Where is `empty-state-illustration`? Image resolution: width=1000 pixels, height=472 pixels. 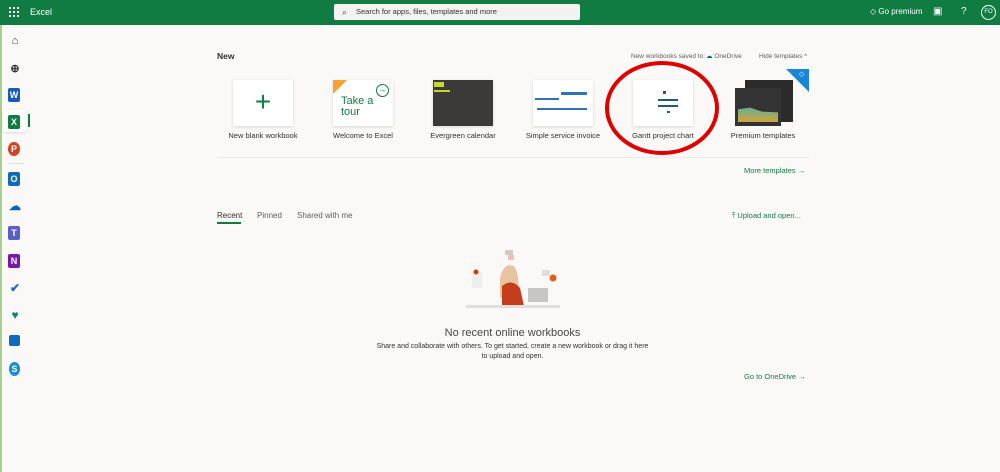 empty-state-illustration is located at coordinates (513, 279).